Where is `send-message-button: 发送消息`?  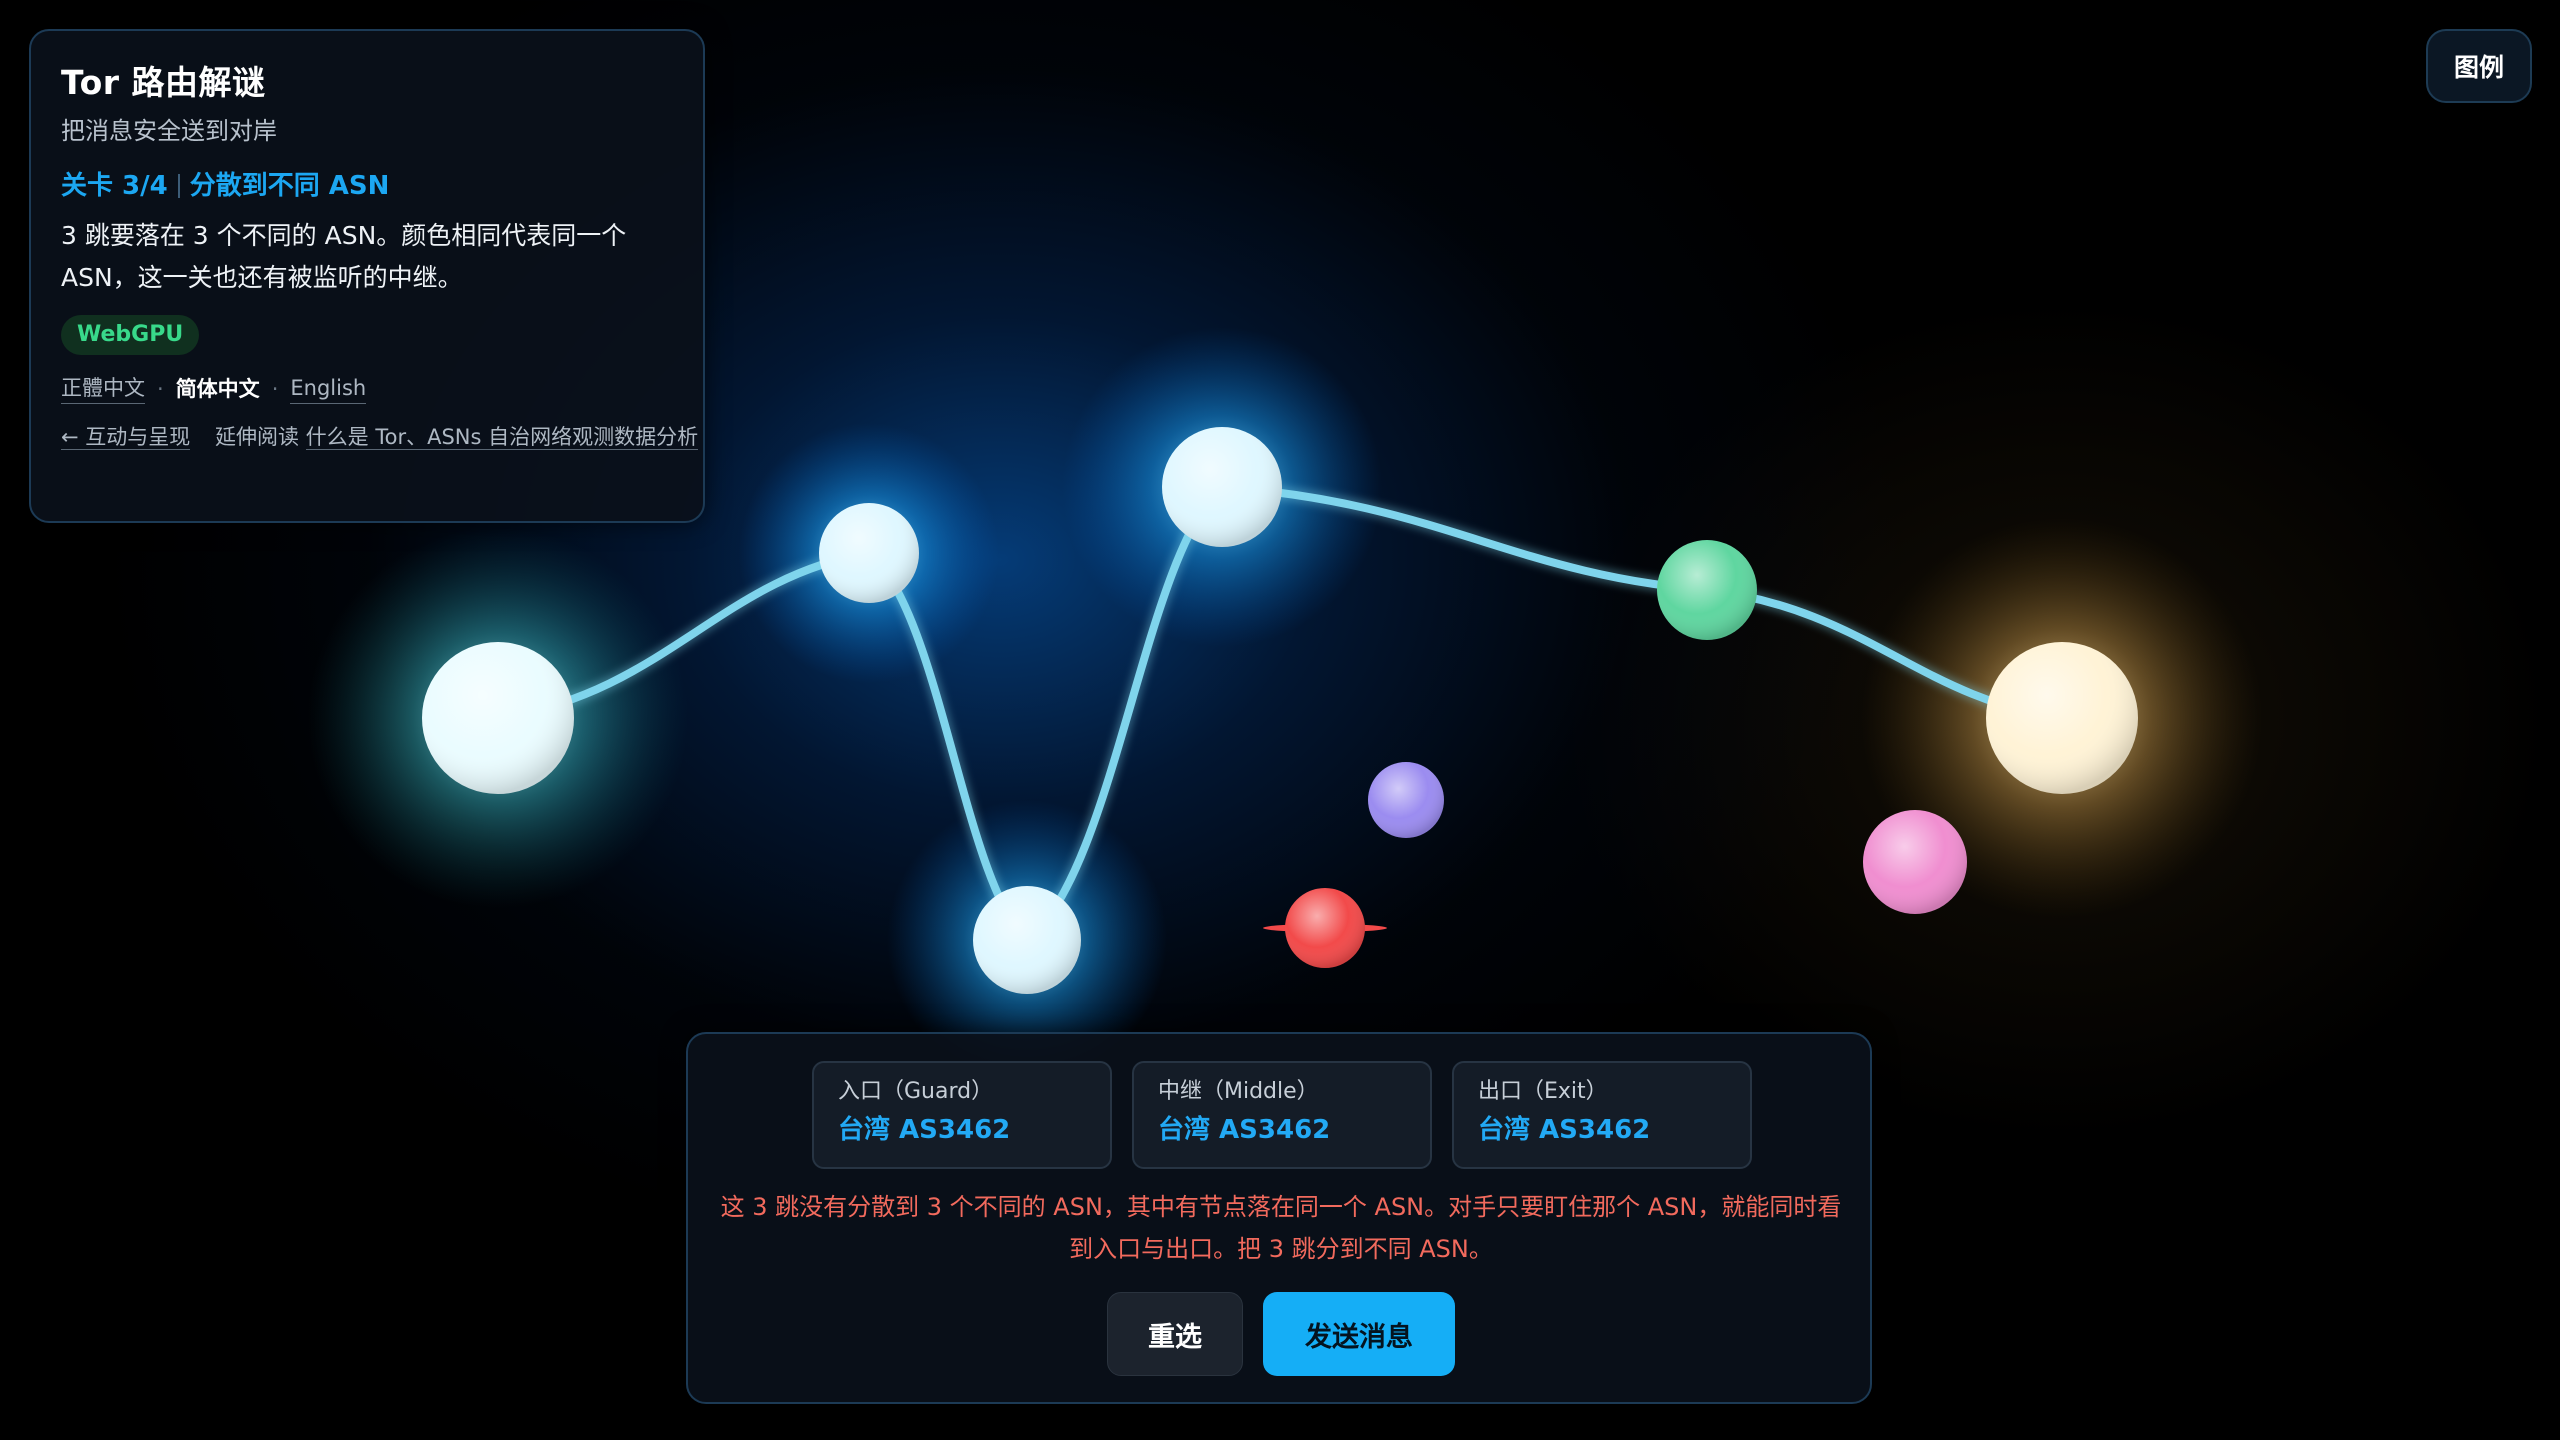 send-message-button: 发送消息 is located at coordinates (1359, 1334).